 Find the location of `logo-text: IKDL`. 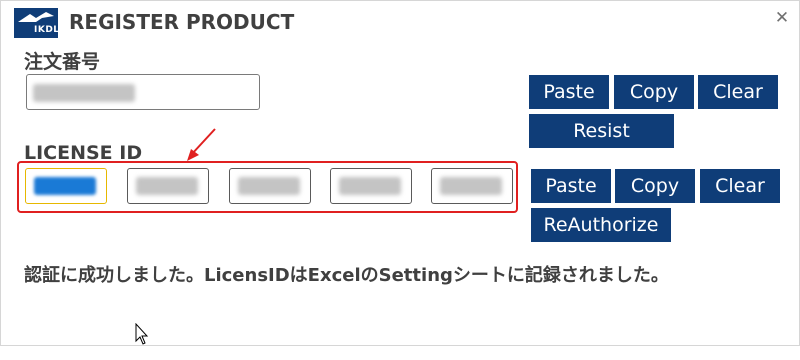

logo-text: IKDL is located at coordinates (47, 30).